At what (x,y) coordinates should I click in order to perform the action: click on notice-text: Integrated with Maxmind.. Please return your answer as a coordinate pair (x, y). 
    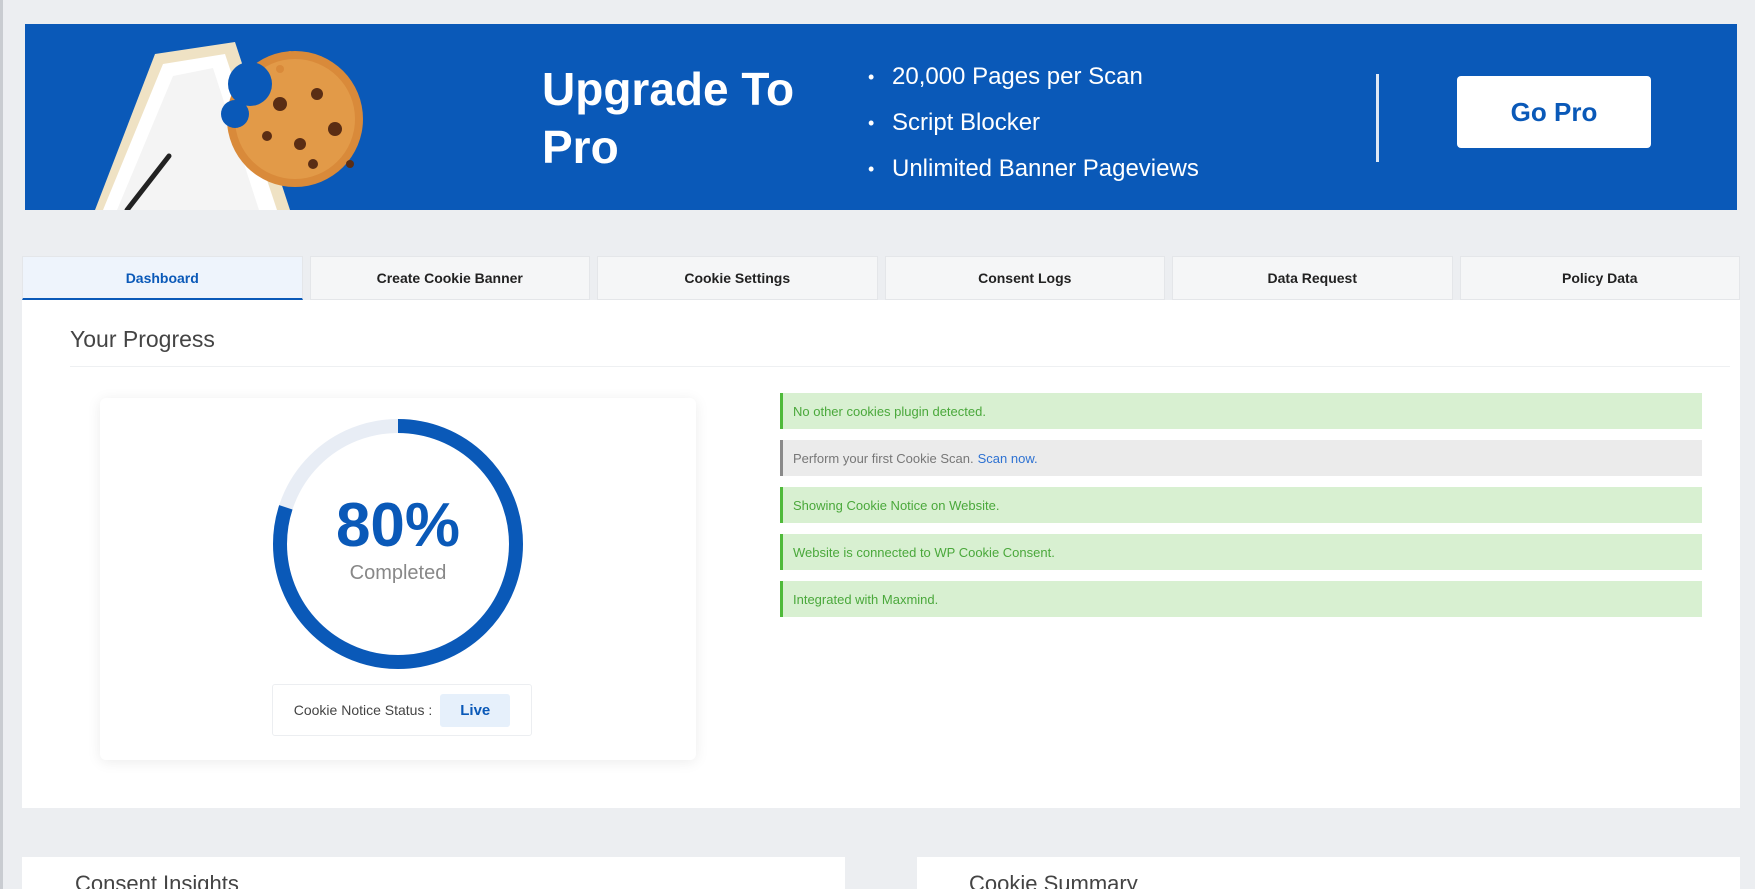
    Looking at the image, I should click on (866, 599).